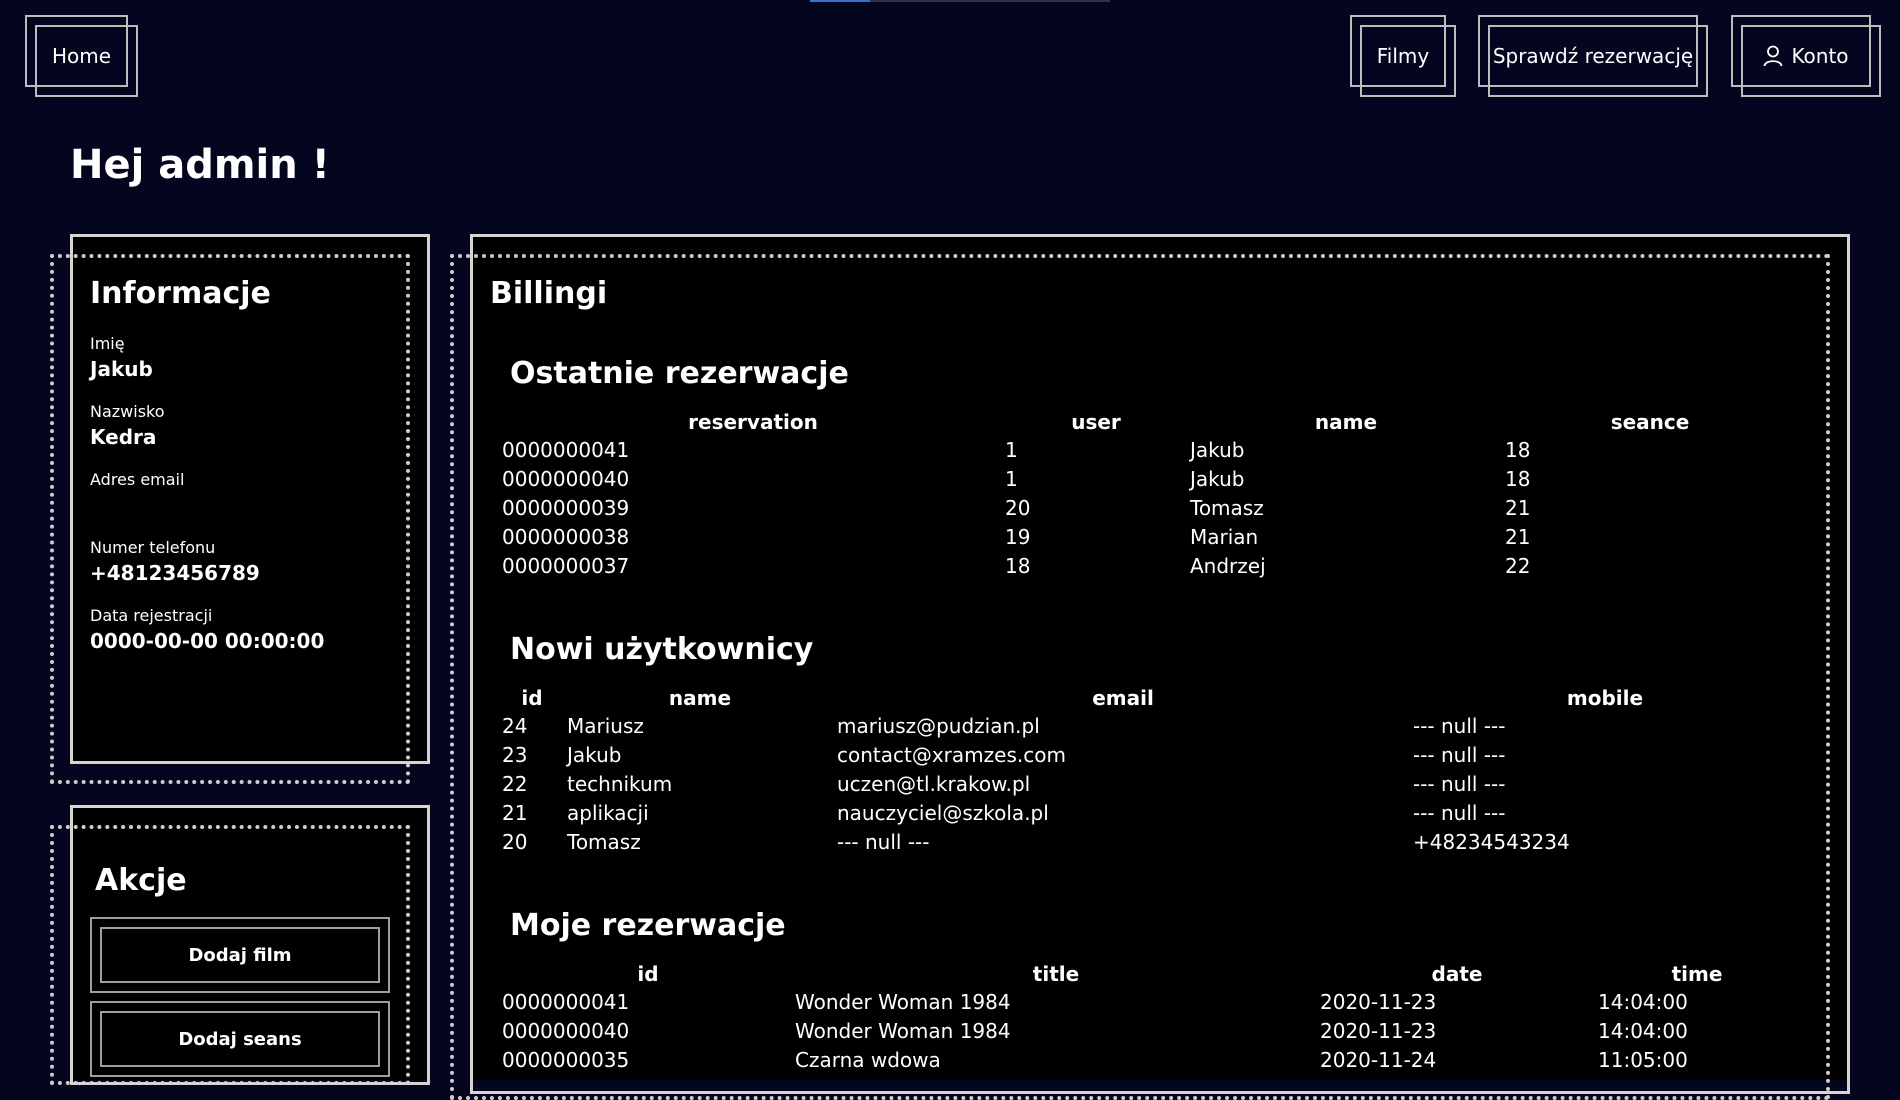  What do you see at coordinates (137, 479) in the screenshot?
I see `email-label: Adres email` at bounding box center [137, 479].